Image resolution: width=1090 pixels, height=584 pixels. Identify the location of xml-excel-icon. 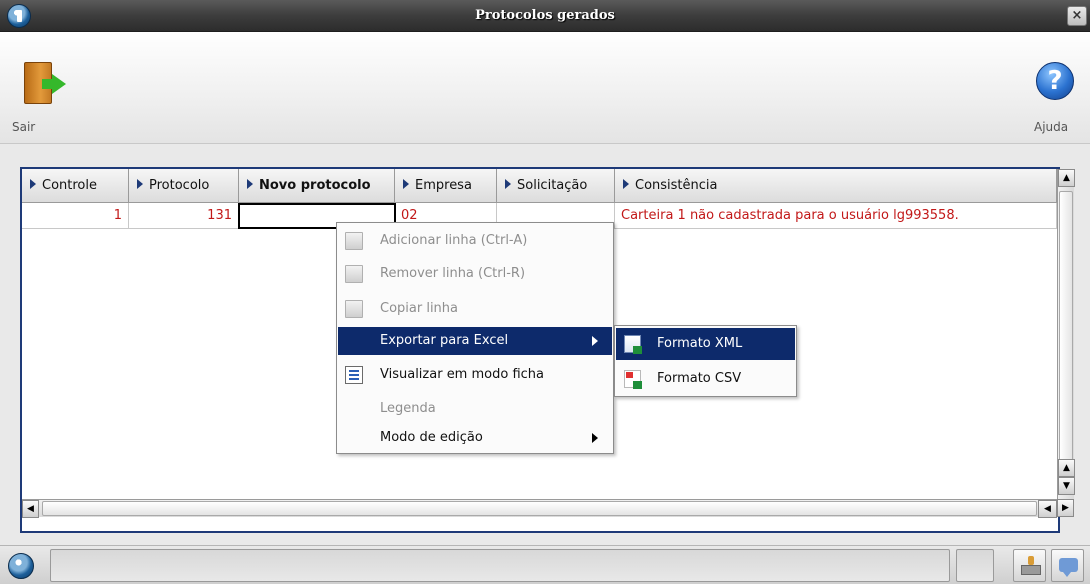
(633, 344).